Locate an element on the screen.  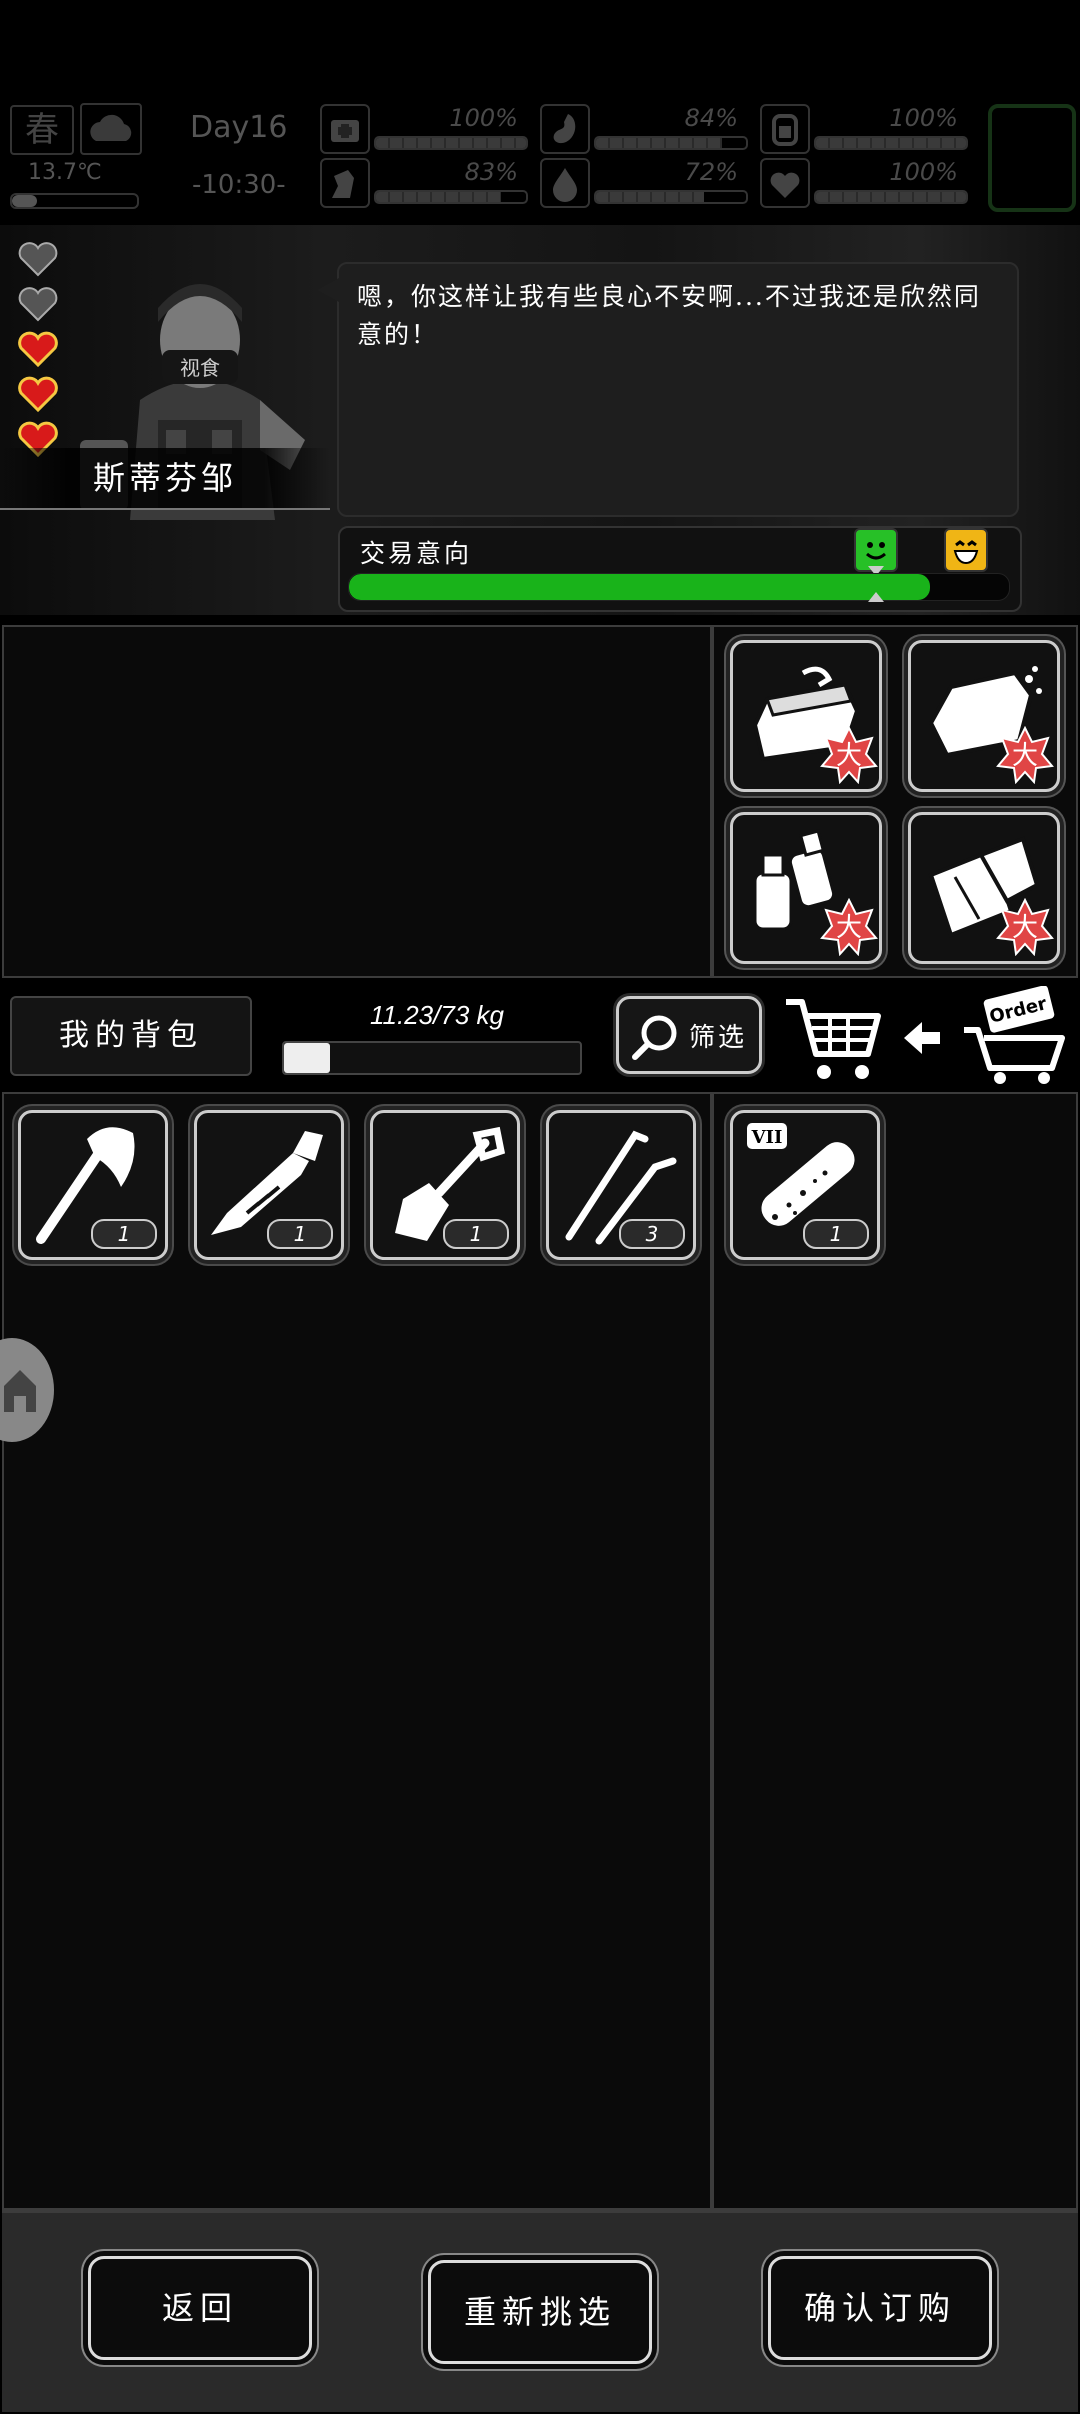
confirm-order-button: 确认订购 is located at coordinates (880, 2308).